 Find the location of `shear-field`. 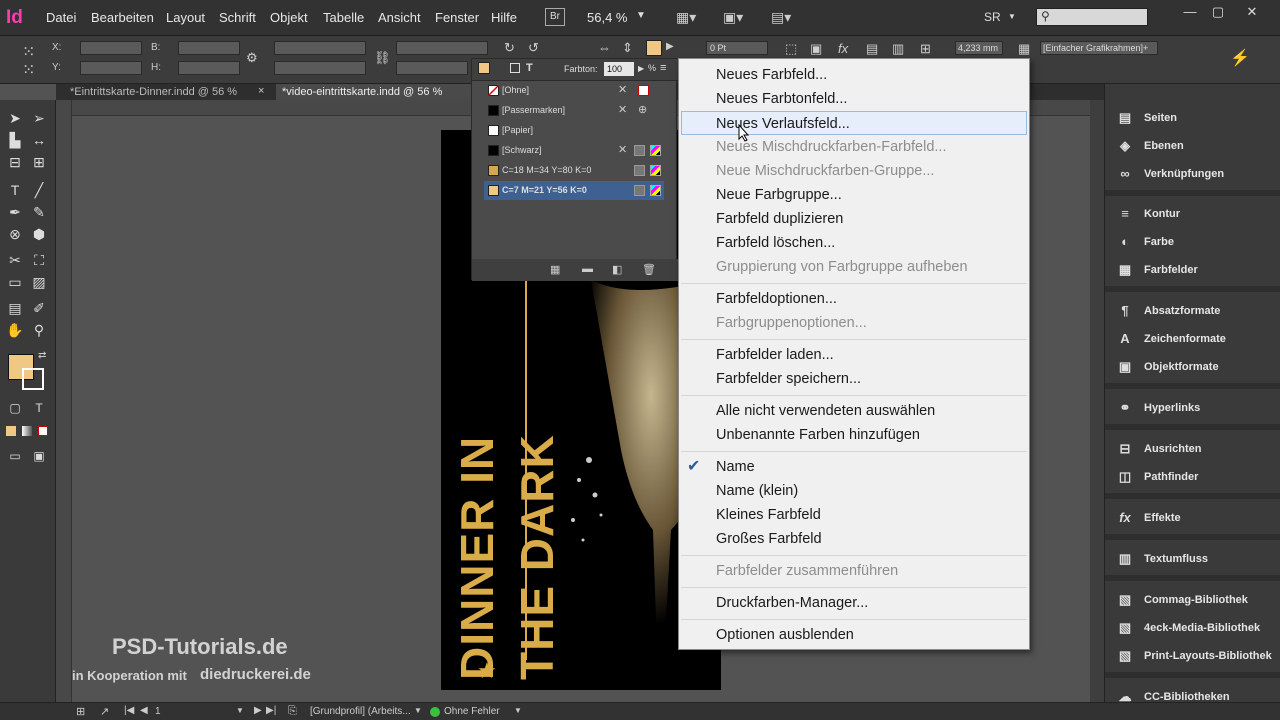

shear-field is located at coordinates (432, 68).